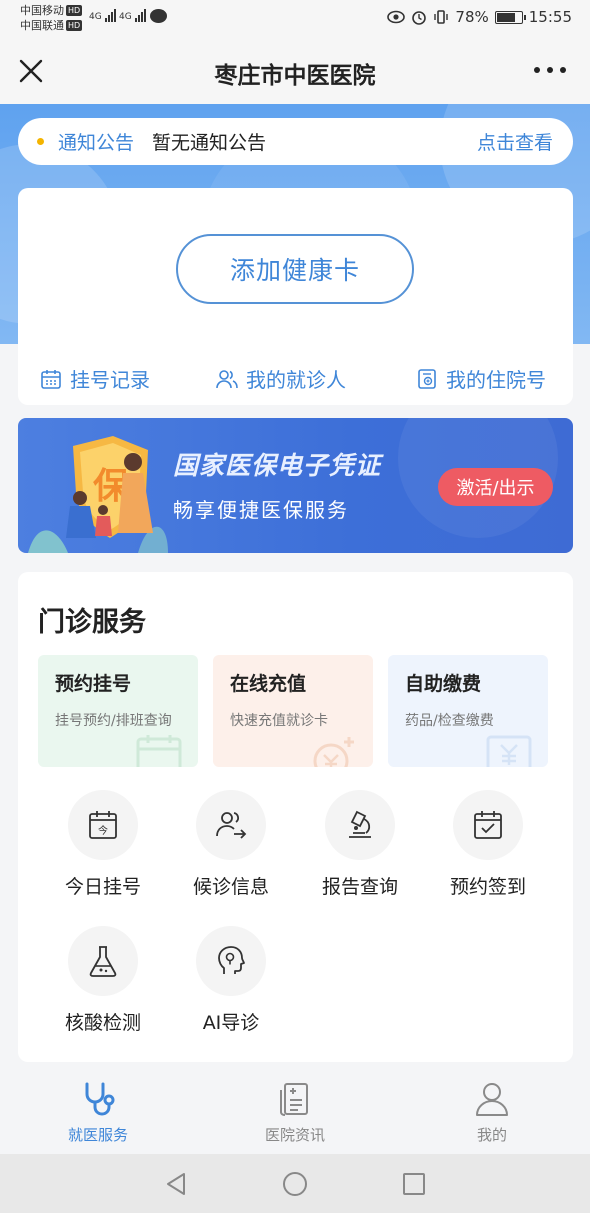  I want to click on grid-label: AI导诊, so click(231, 1023).